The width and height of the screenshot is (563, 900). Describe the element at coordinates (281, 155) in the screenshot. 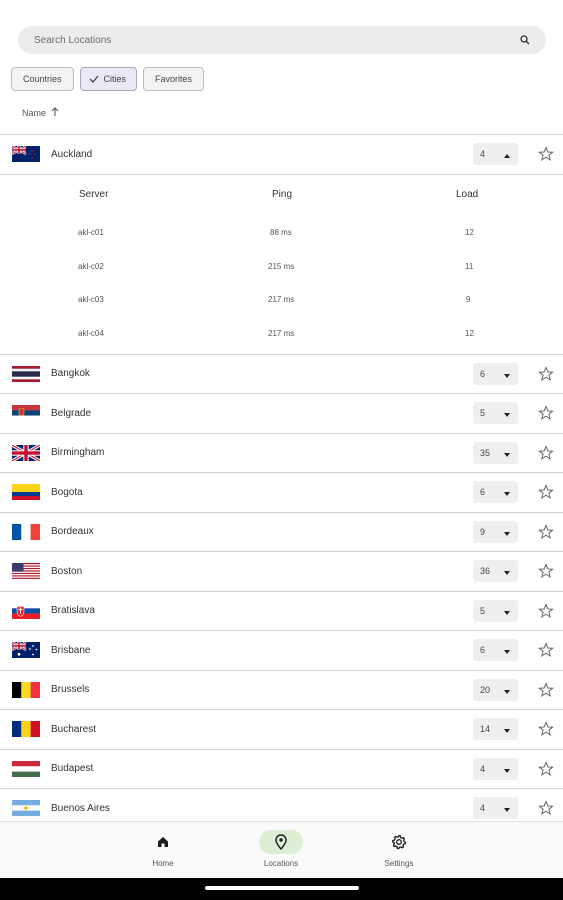

I see `city-row-auckland: Auckland 4` at that location.